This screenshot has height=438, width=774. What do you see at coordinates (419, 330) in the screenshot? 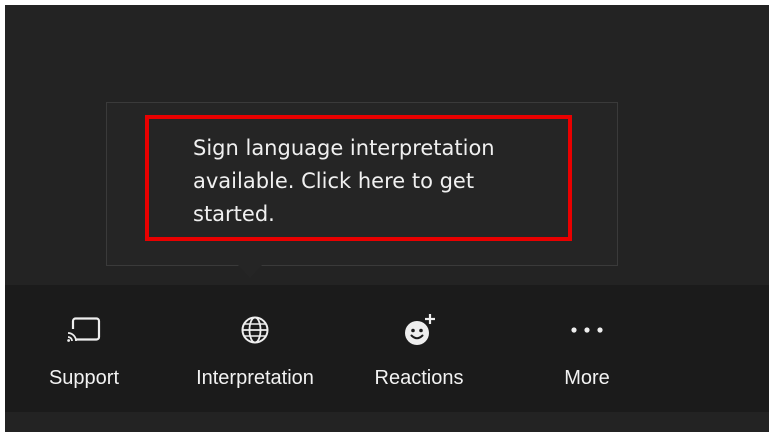
I see `smiley-add-icon` at bounding box center [419, 330].